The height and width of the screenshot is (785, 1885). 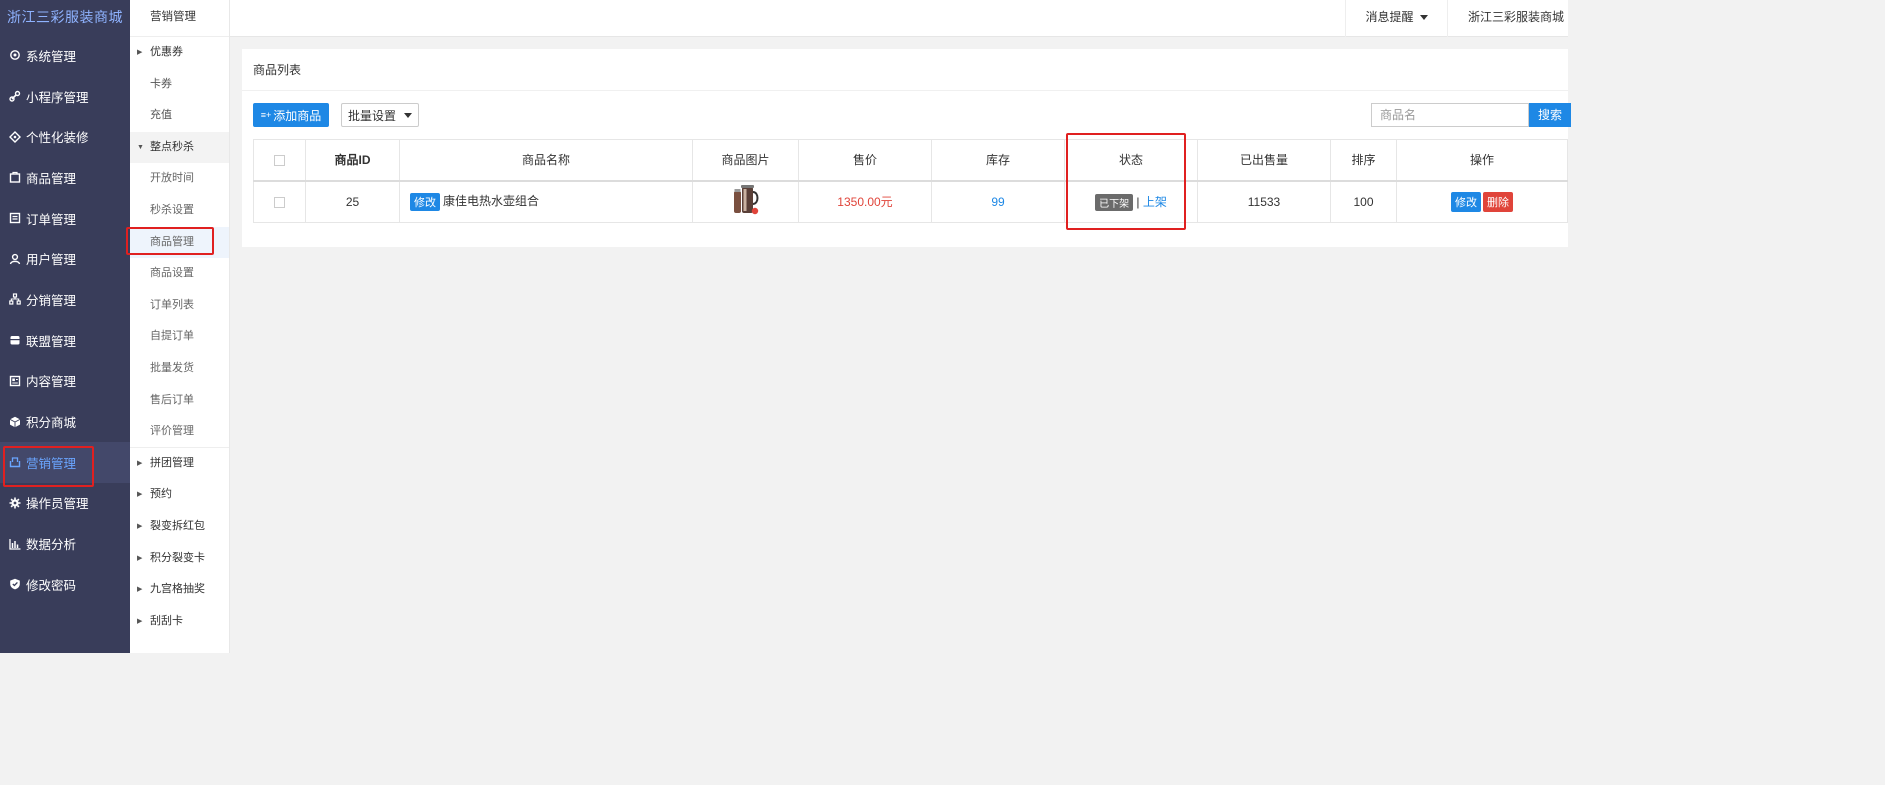 I want to click on table-header-row: 商品ID 商品名称 商品图片 售价 库存 状态 已出售量 排序 操作, so click(x=910, y=160).